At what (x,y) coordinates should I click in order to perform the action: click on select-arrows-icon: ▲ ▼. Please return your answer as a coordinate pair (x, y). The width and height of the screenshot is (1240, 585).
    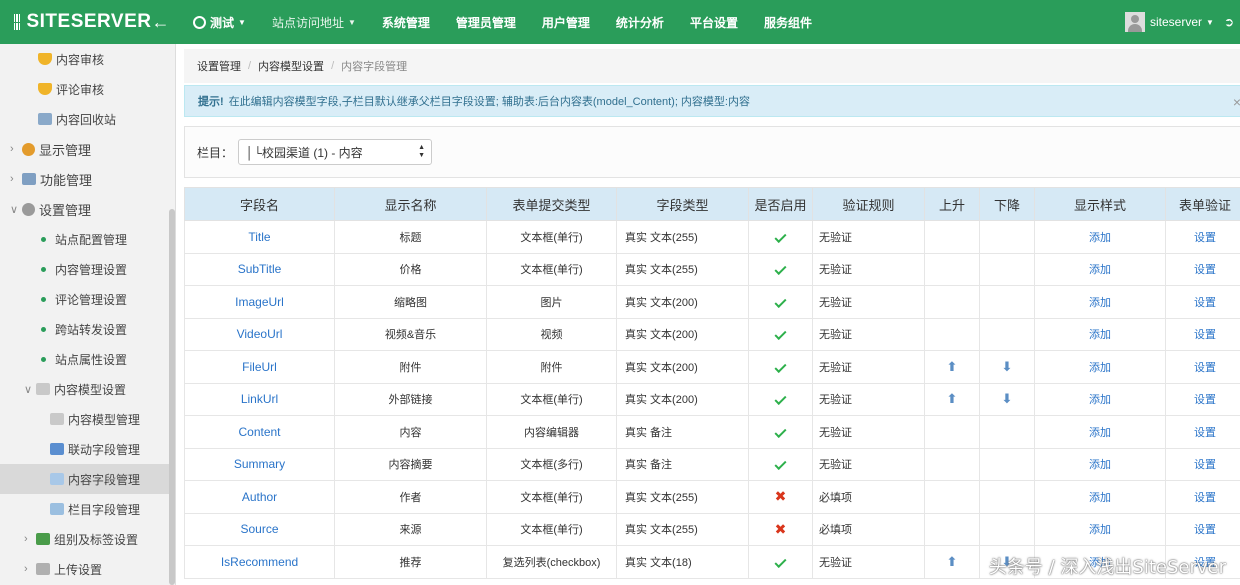
    Looking at the image, I should click on (422, 151).